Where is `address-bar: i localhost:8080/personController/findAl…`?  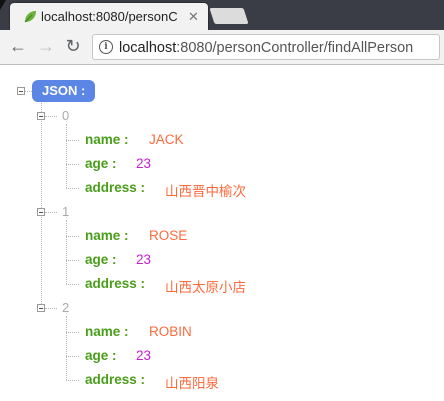
address-bar: i localhost:8080/personController/findAl… is located at coordinates (266, 47).